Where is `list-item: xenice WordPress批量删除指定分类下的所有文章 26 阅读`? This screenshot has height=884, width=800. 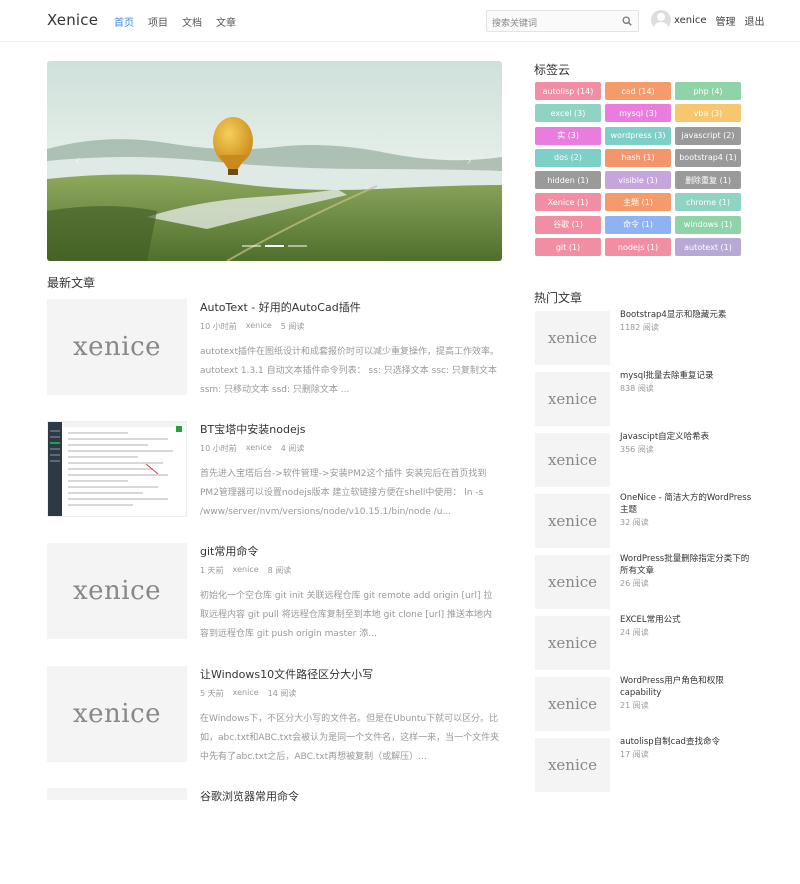
list-item: xenice WordPress批量删除指定分类下的所有文章 26 阅读 is located at coordinates (650, 581).